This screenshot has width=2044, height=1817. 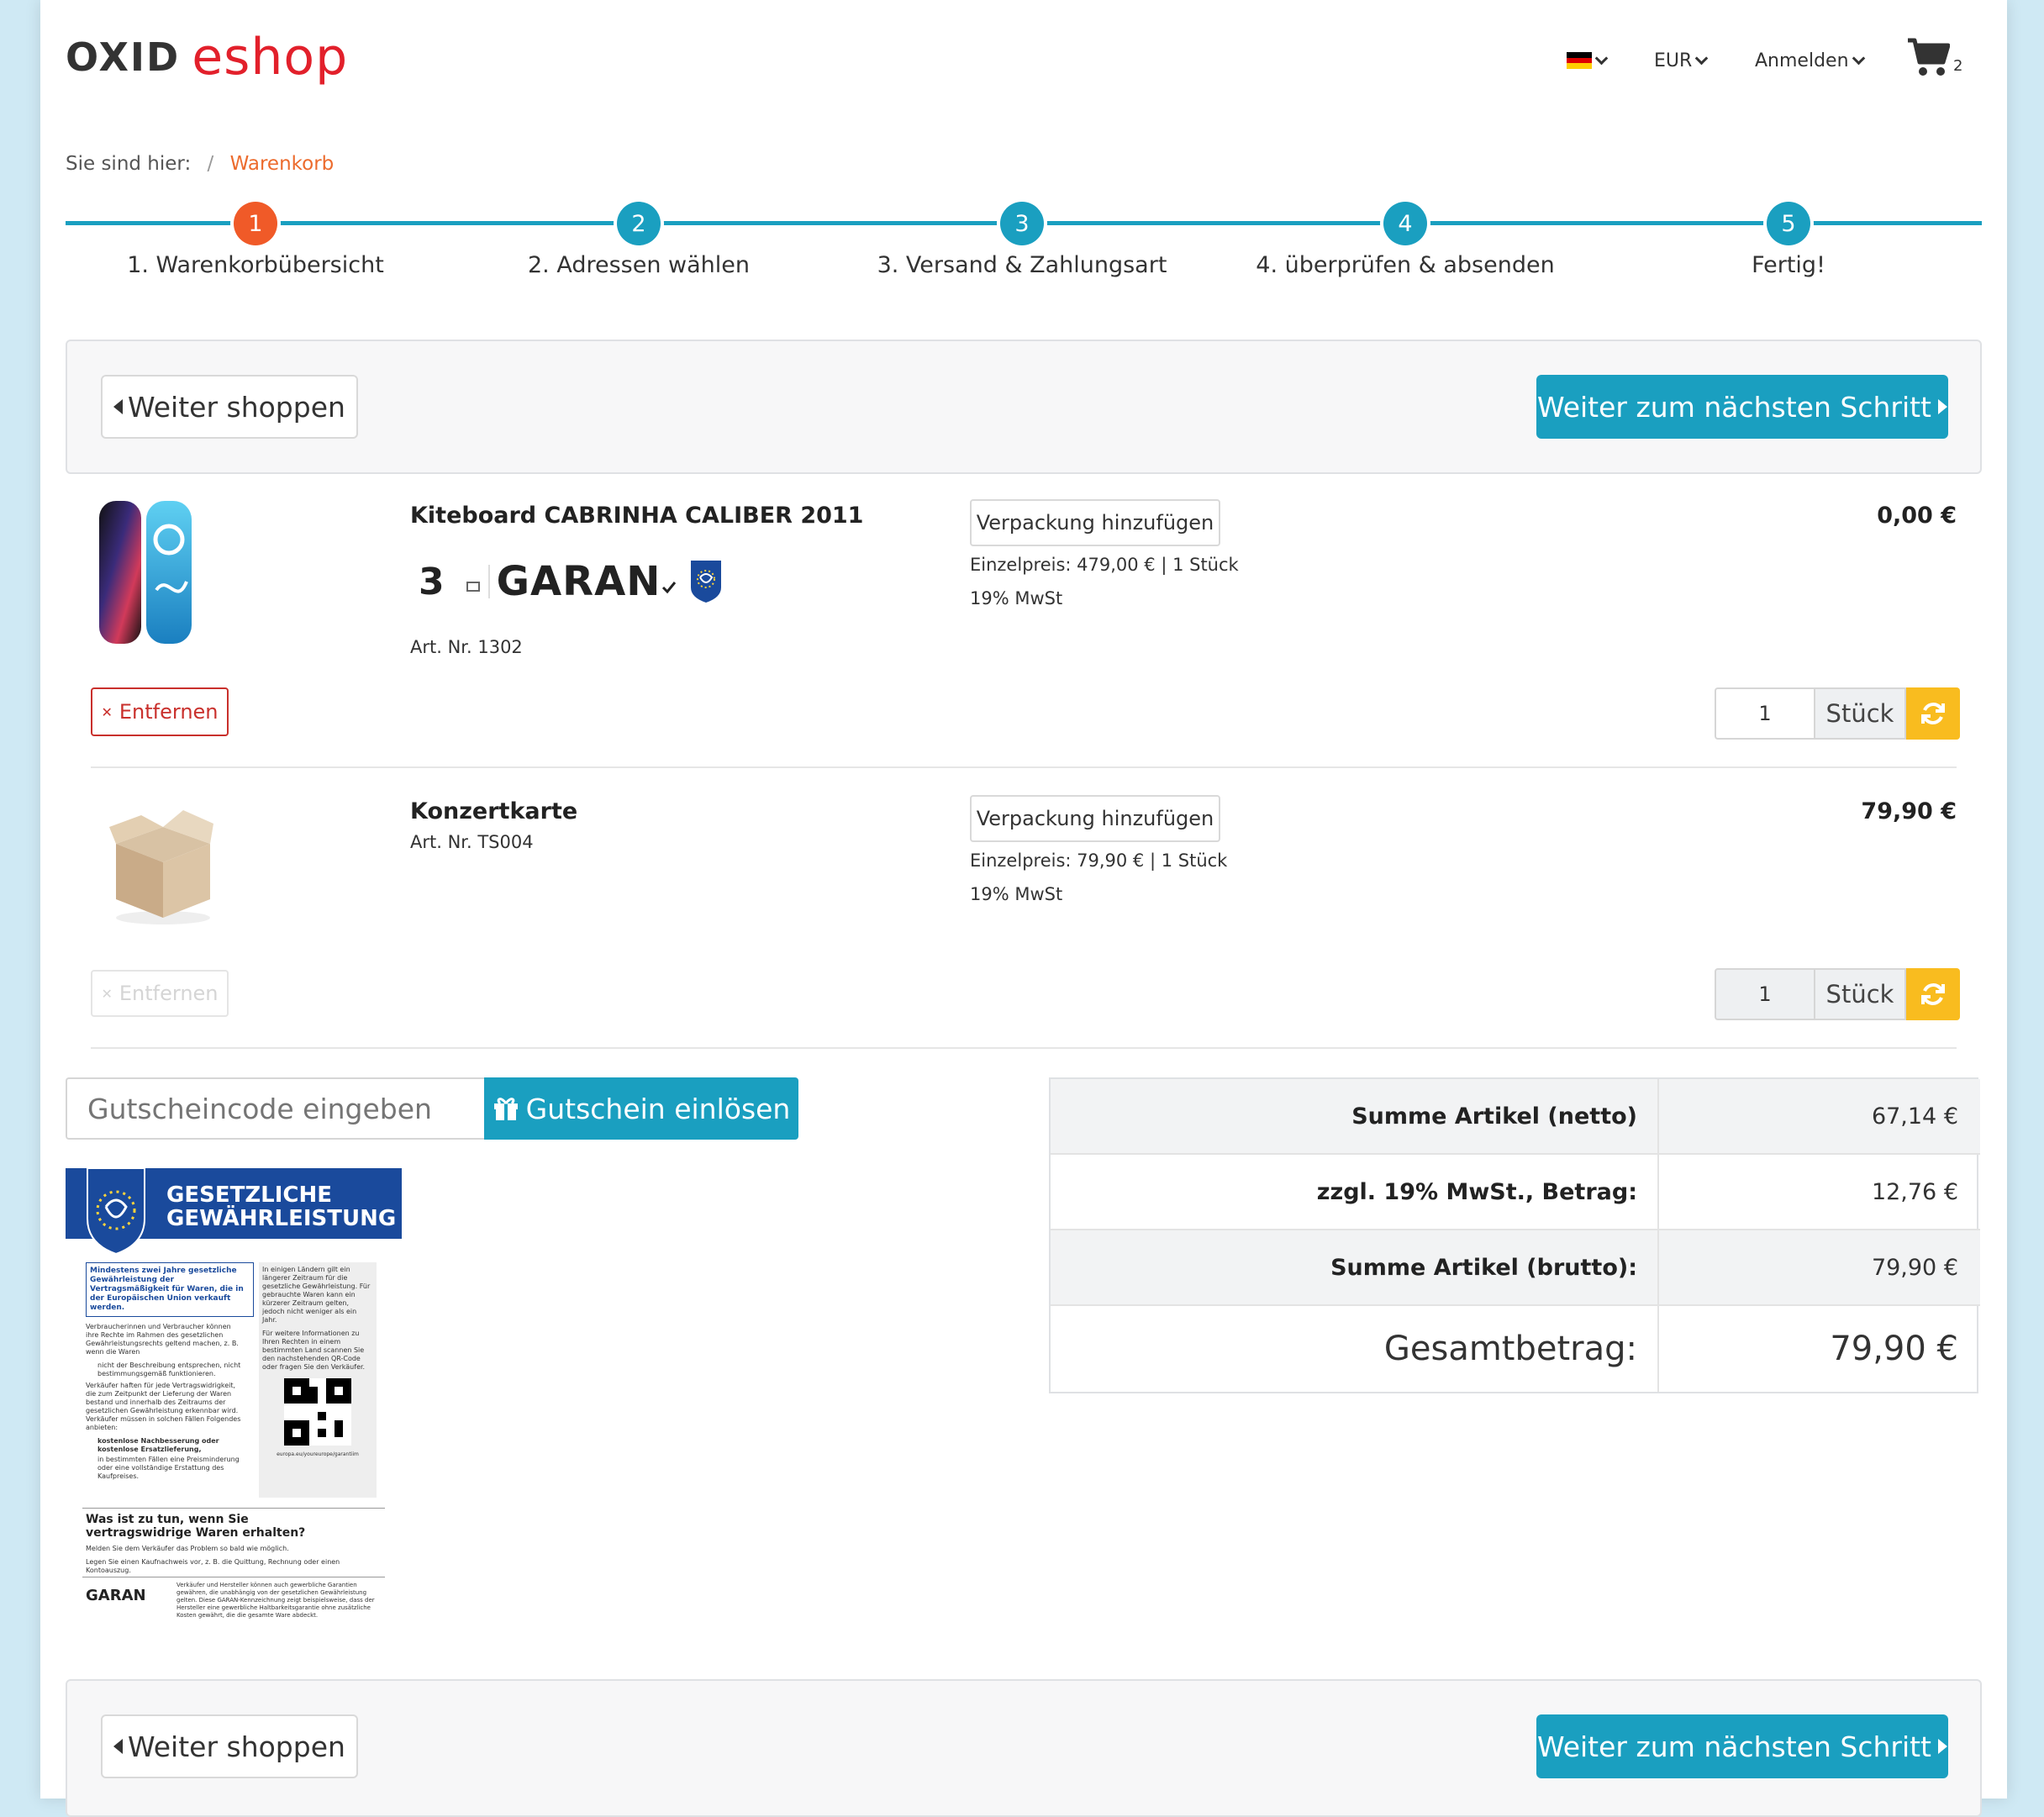 What do you see at coordinates (1914, 1191) in the screenshot?
I see `totals-value: 12,76 €` at bounding box center [1914, 1191].